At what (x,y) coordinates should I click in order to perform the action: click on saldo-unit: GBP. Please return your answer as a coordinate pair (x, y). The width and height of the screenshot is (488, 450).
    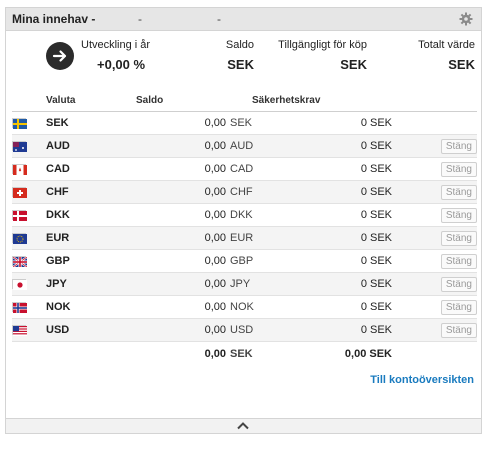
    Looking at the image, I should click on (242, 261).